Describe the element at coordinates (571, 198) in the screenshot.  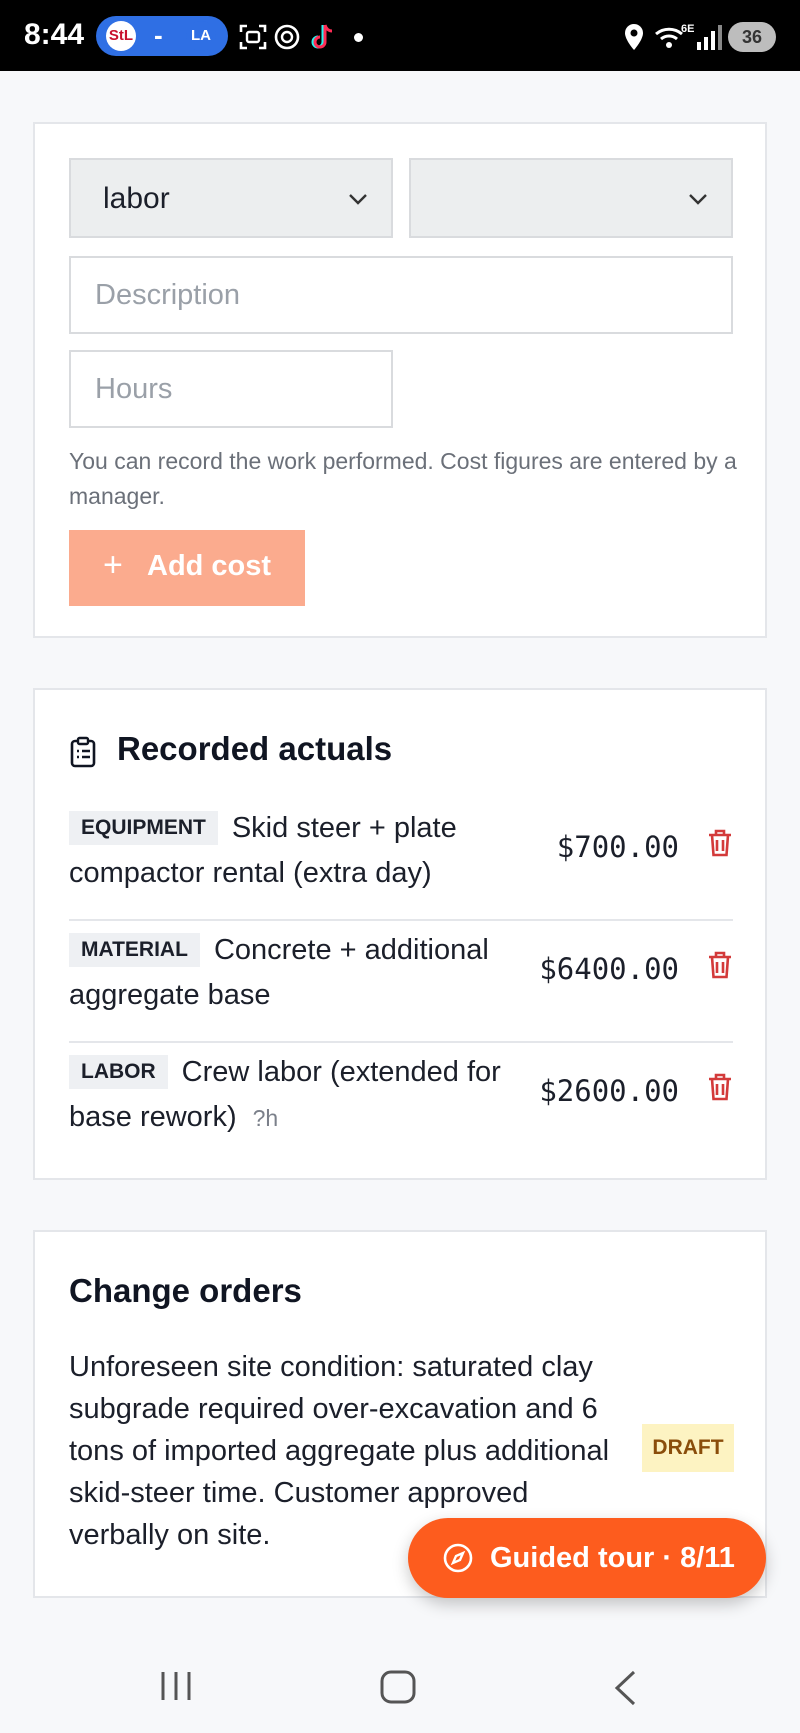
I see `secondary-select` at that location.